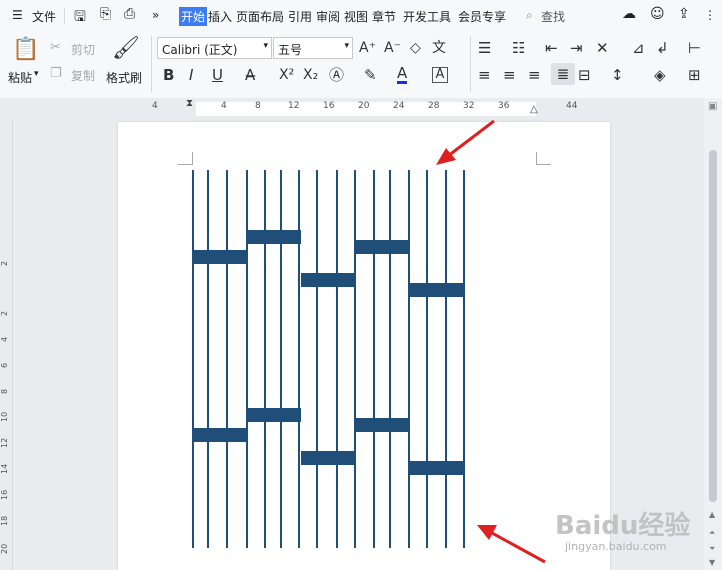 This screenshot has width=722, height=570. I want to click on arrow-top-right, so click(465, 142).